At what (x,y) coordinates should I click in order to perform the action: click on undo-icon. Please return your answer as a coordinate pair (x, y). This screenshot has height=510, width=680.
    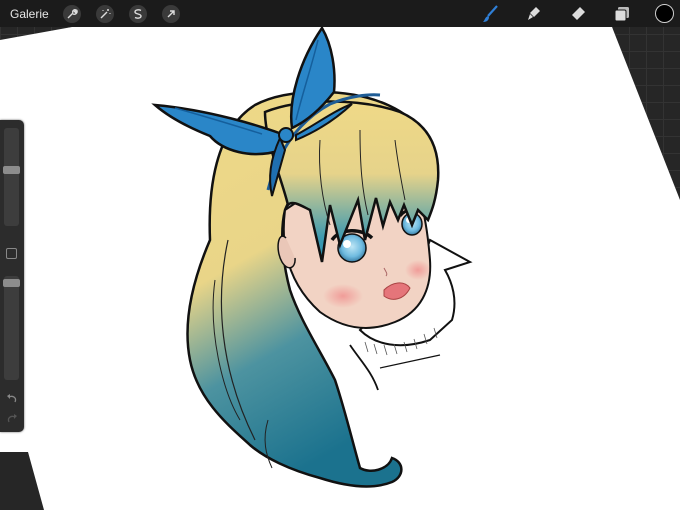
    Looking at the image, I should click on (12, 399).